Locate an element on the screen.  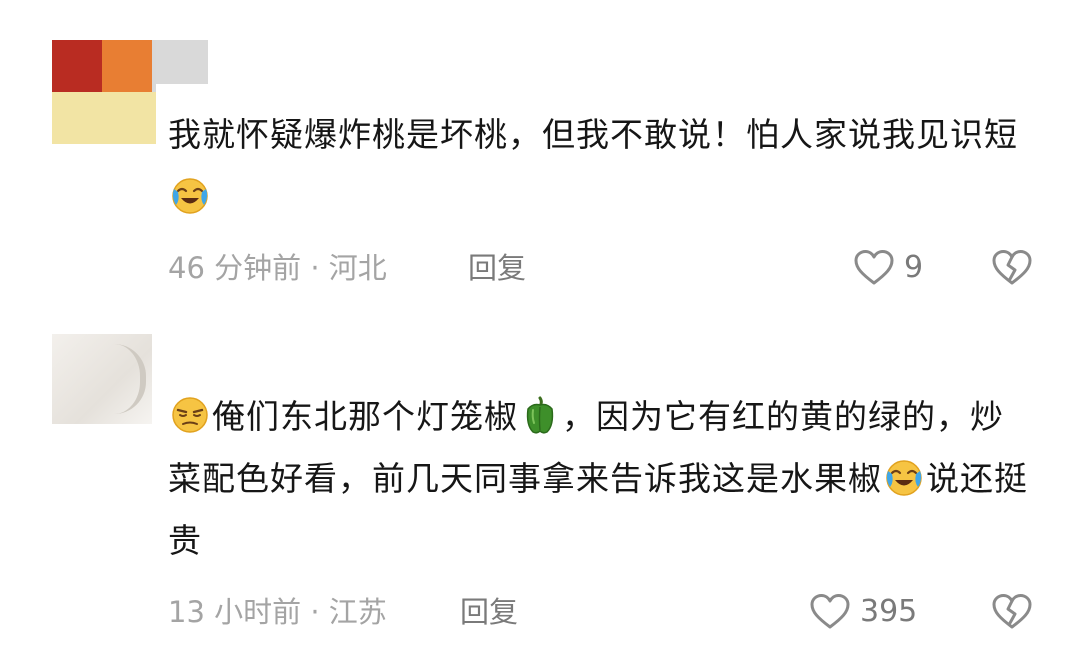
green-pepper-emoji-icon is located at coordinates (540, 415).